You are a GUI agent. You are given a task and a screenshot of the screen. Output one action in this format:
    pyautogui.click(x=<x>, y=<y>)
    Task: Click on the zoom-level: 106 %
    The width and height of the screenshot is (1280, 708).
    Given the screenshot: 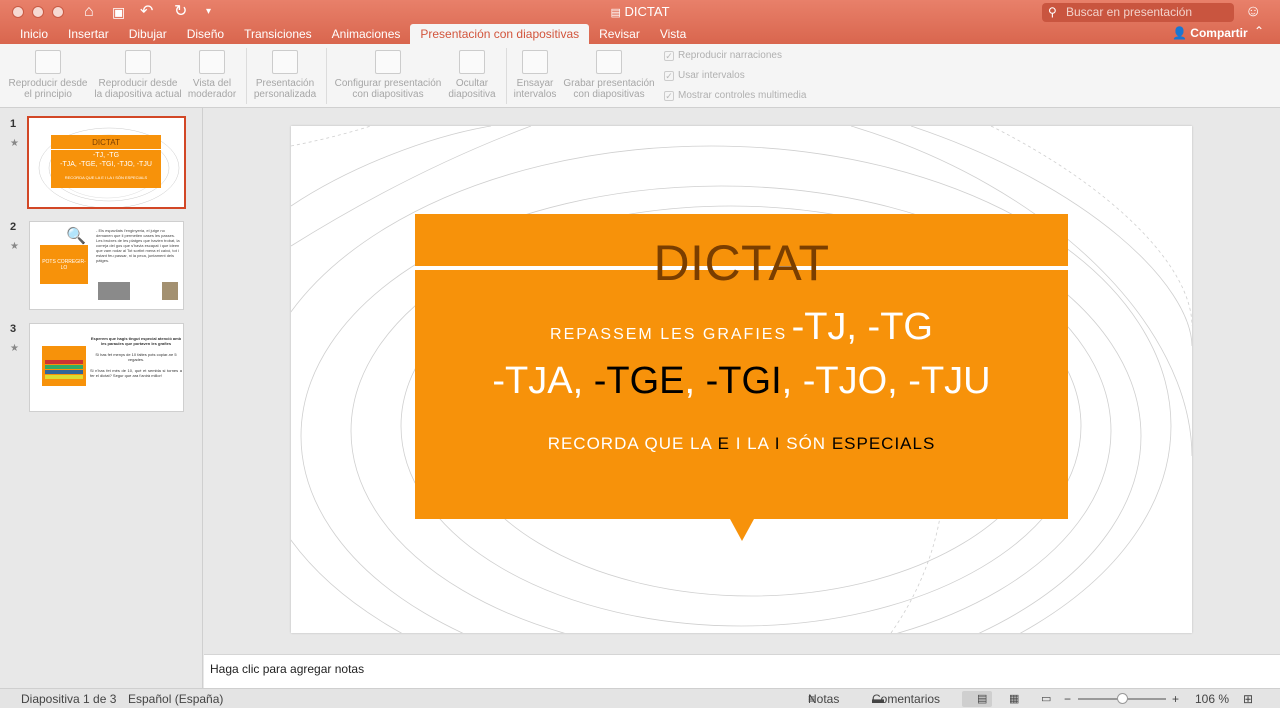 What is the action you would take?
    pyautogui.click(x=1212, y=698)
    